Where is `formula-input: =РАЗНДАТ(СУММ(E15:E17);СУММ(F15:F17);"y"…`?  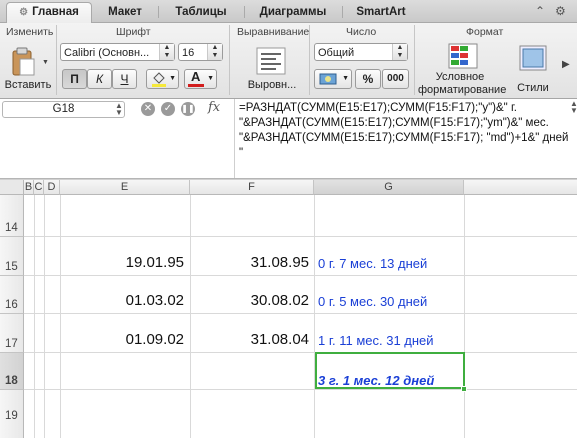
formula-input: =РАЗНДАТ(СУММ(E15:E17);СУММ(F15:F17);"y"… is located at coordinates (404, 131).